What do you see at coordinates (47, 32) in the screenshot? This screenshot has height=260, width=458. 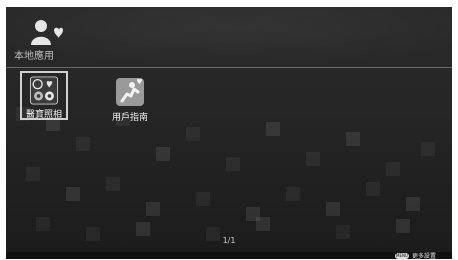 I see `user-heart-icon` at bounding box center [47, 32].